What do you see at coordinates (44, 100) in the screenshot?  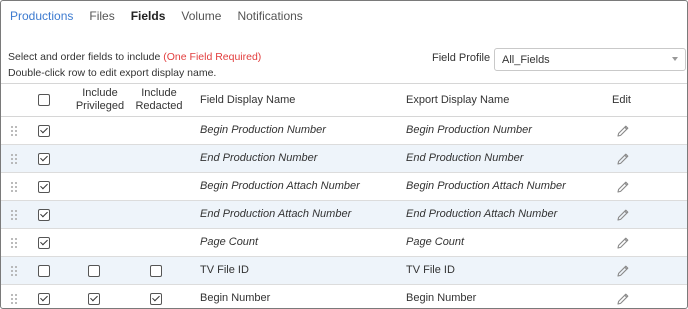 I see `select-all-checkbox` at bounding box center [44, 100].